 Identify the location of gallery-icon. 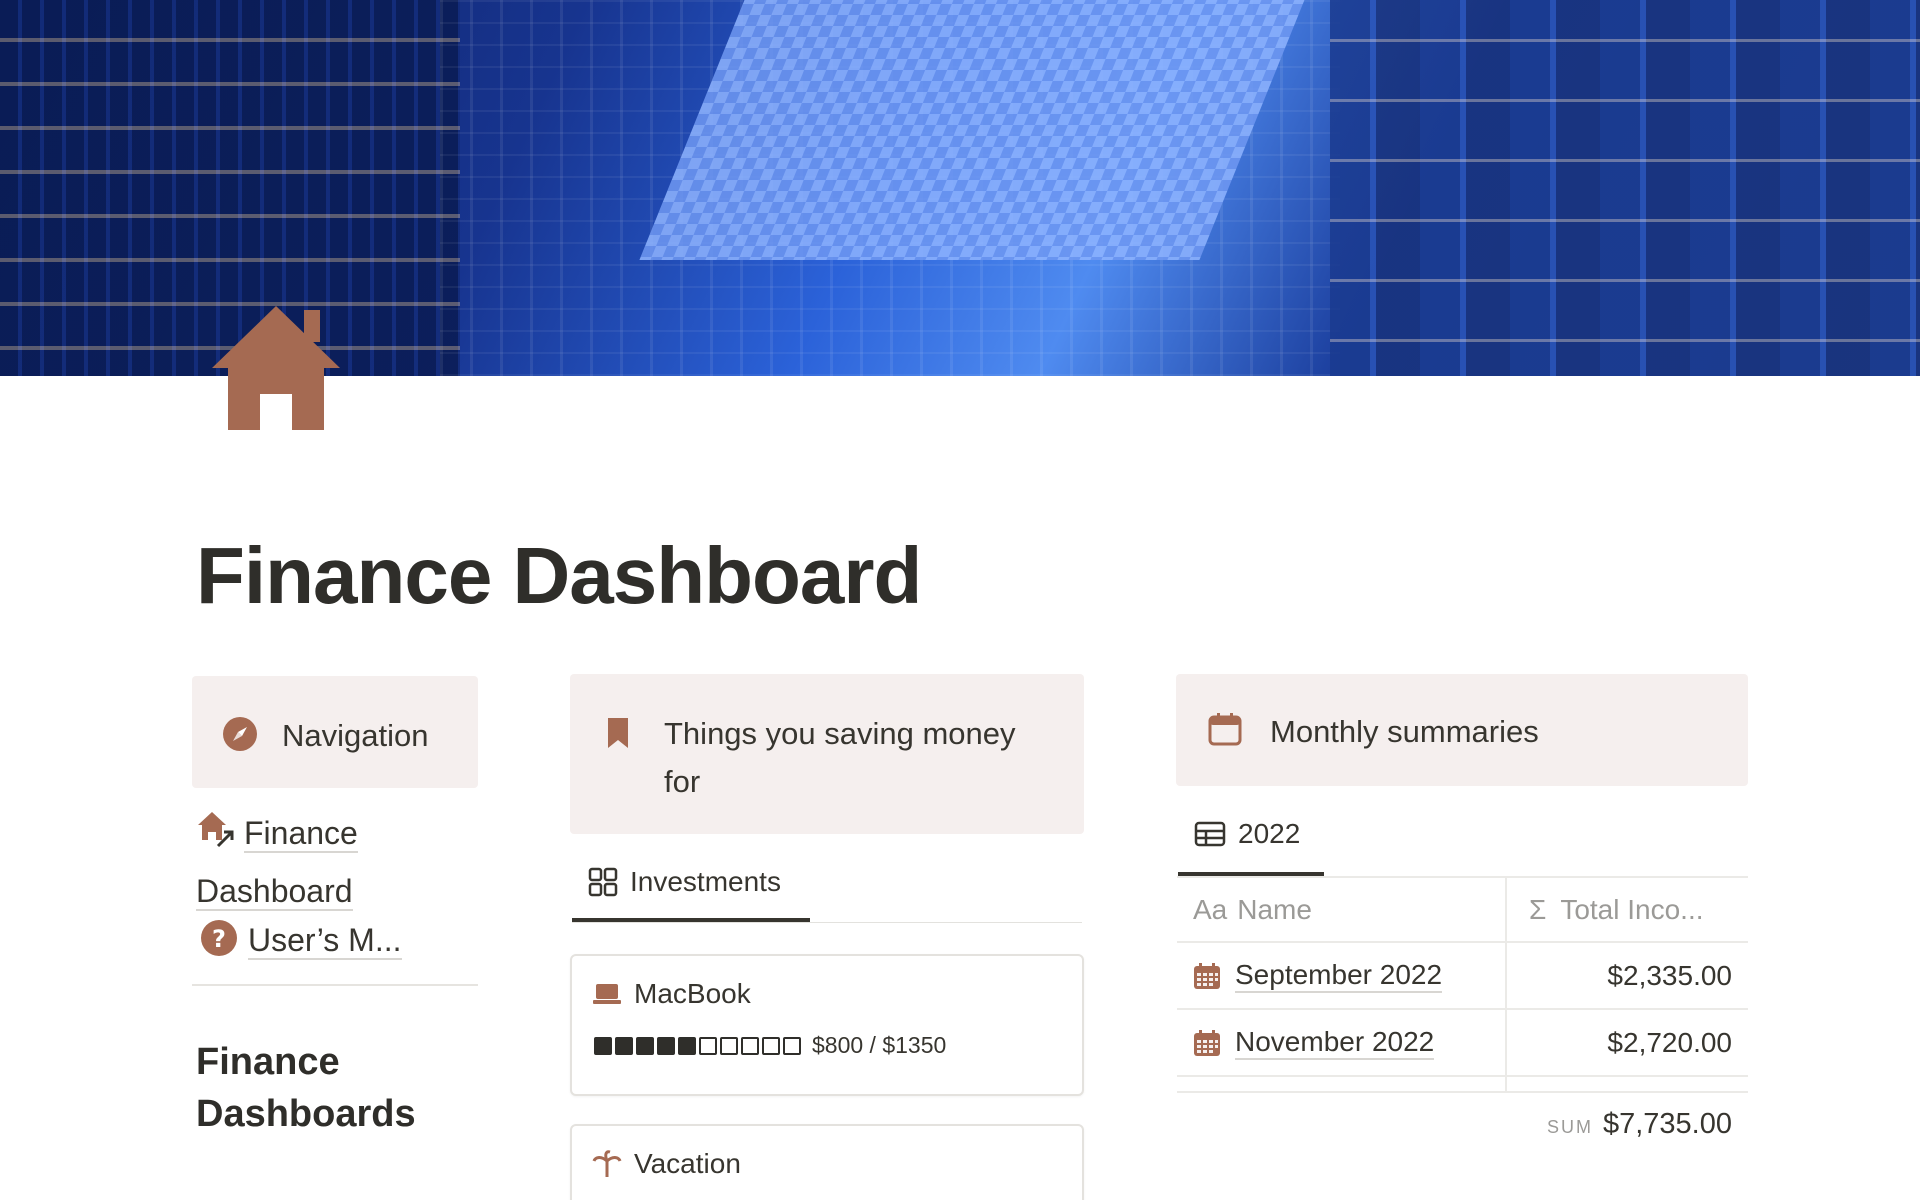
(603, 882).